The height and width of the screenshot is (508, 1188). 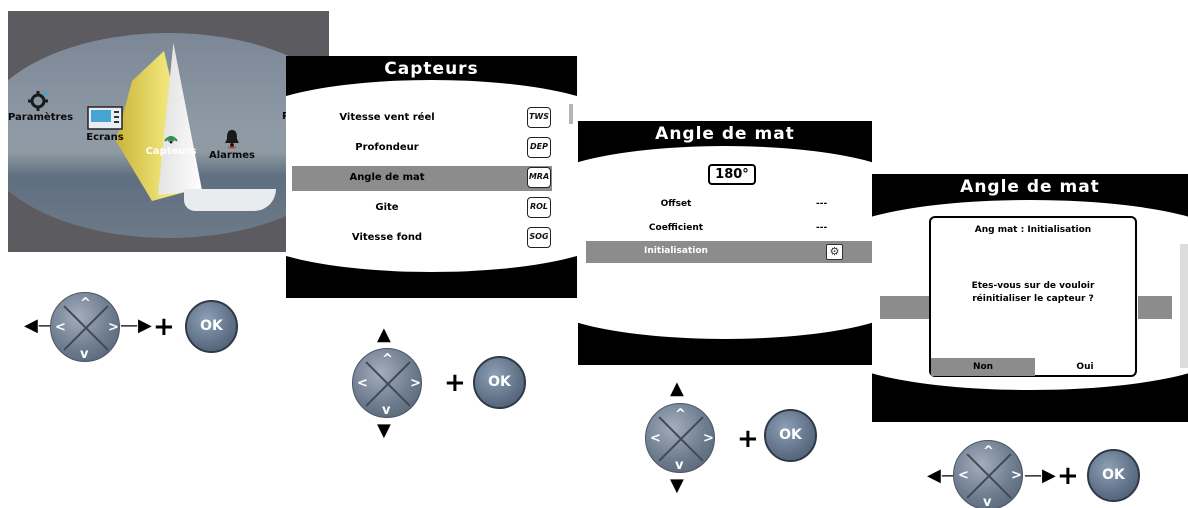 What do you see at coordinates (387, 207) in the screenshot?
I see `list-item-label: Gite` at bounding box center [387, 207].